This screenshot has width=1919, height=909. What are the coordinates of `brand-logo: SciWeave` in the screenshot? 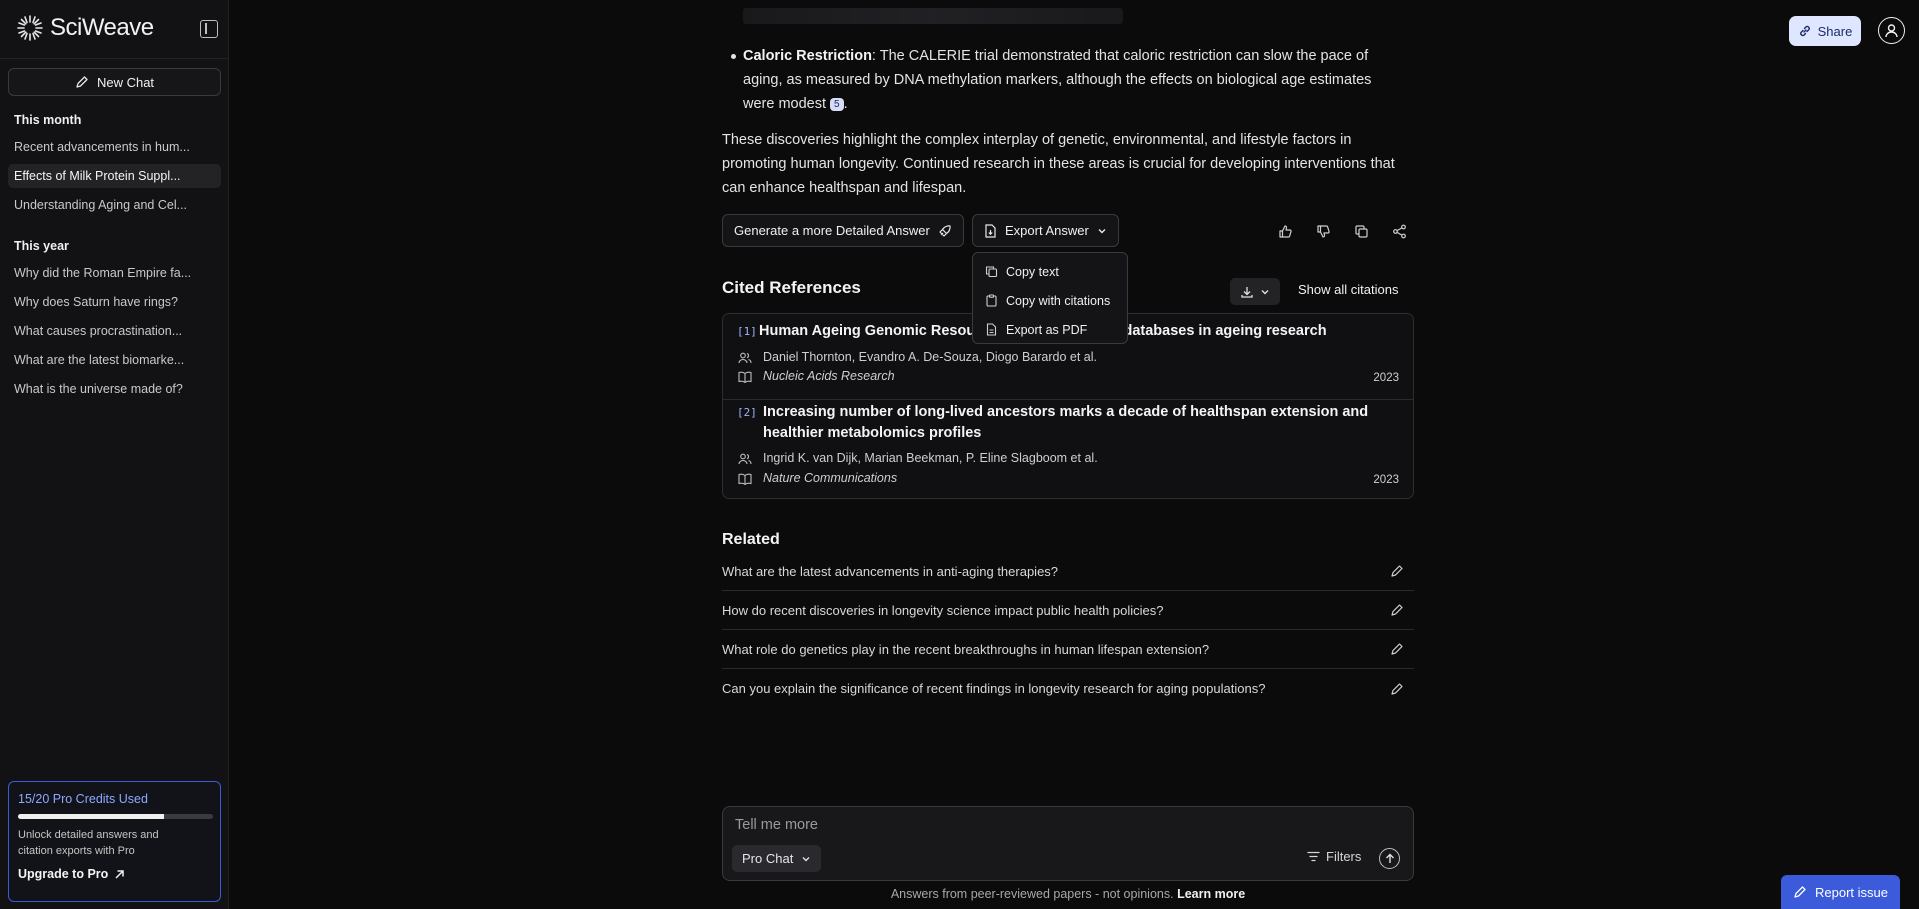 It's located at (85, 28).